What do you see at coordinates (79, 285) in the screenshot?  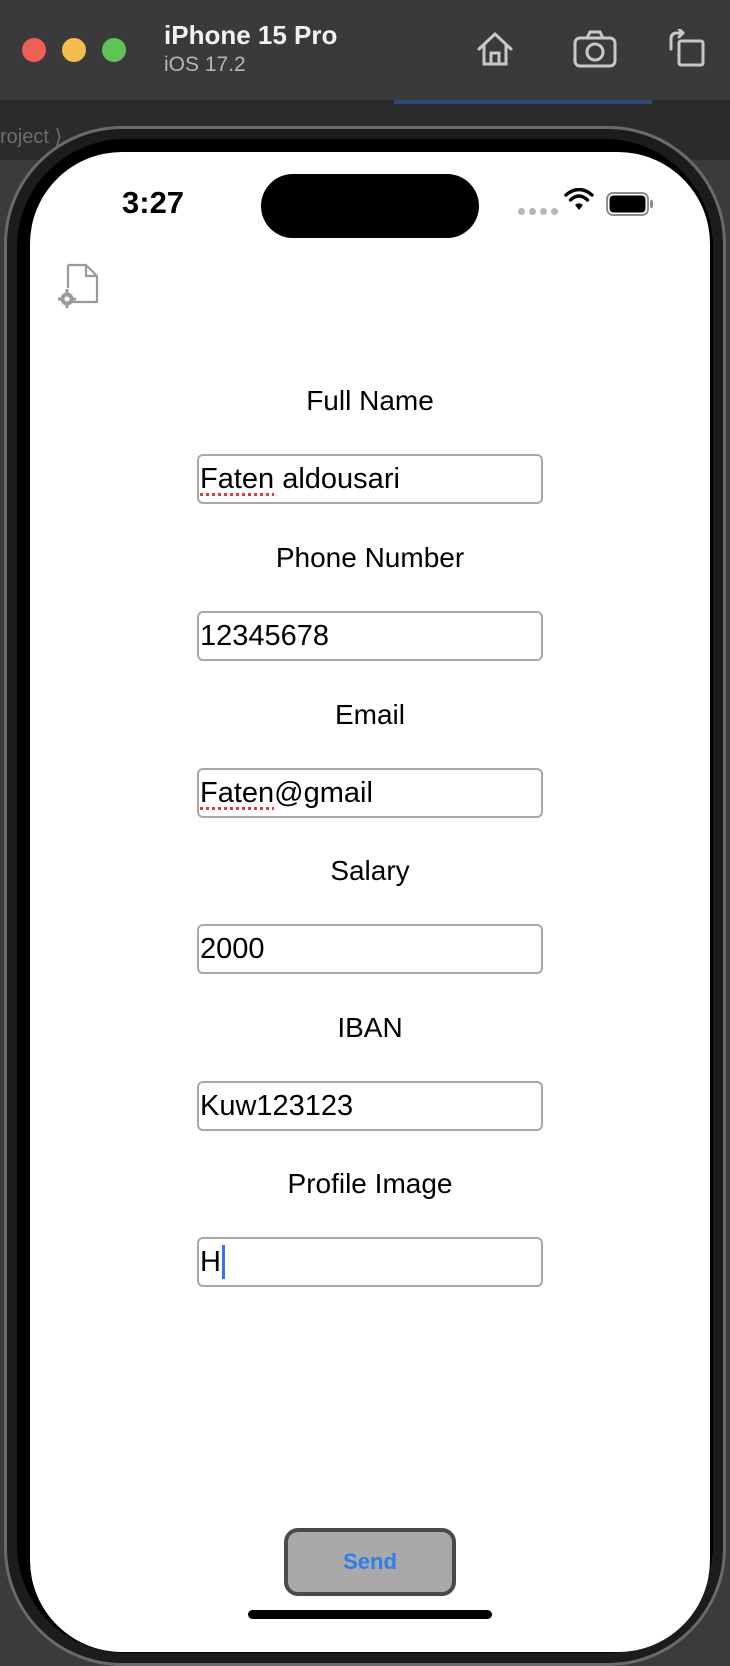 I see `file-gear-icon` at bounding box center [79, 285].